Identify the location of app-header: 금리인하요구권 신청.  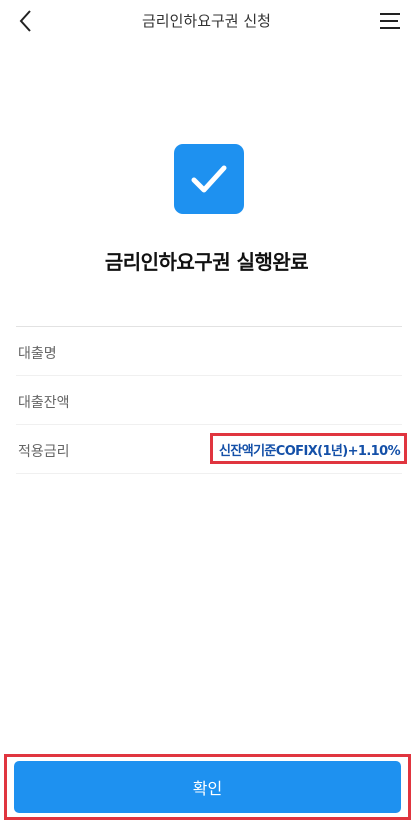
(206, 21).